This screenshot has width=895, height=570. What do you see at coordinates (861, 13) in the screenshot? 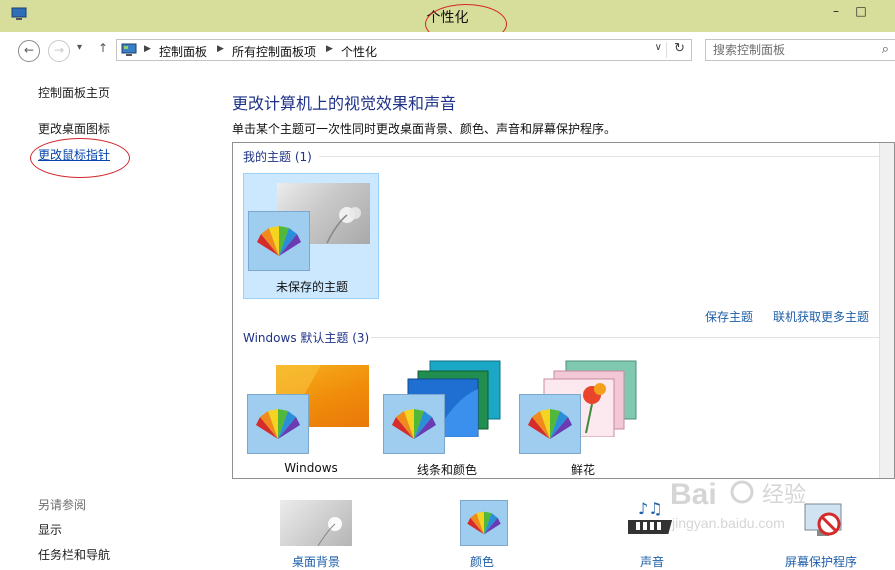
I see `maximize-button: □` at bounding box center [861, 13].